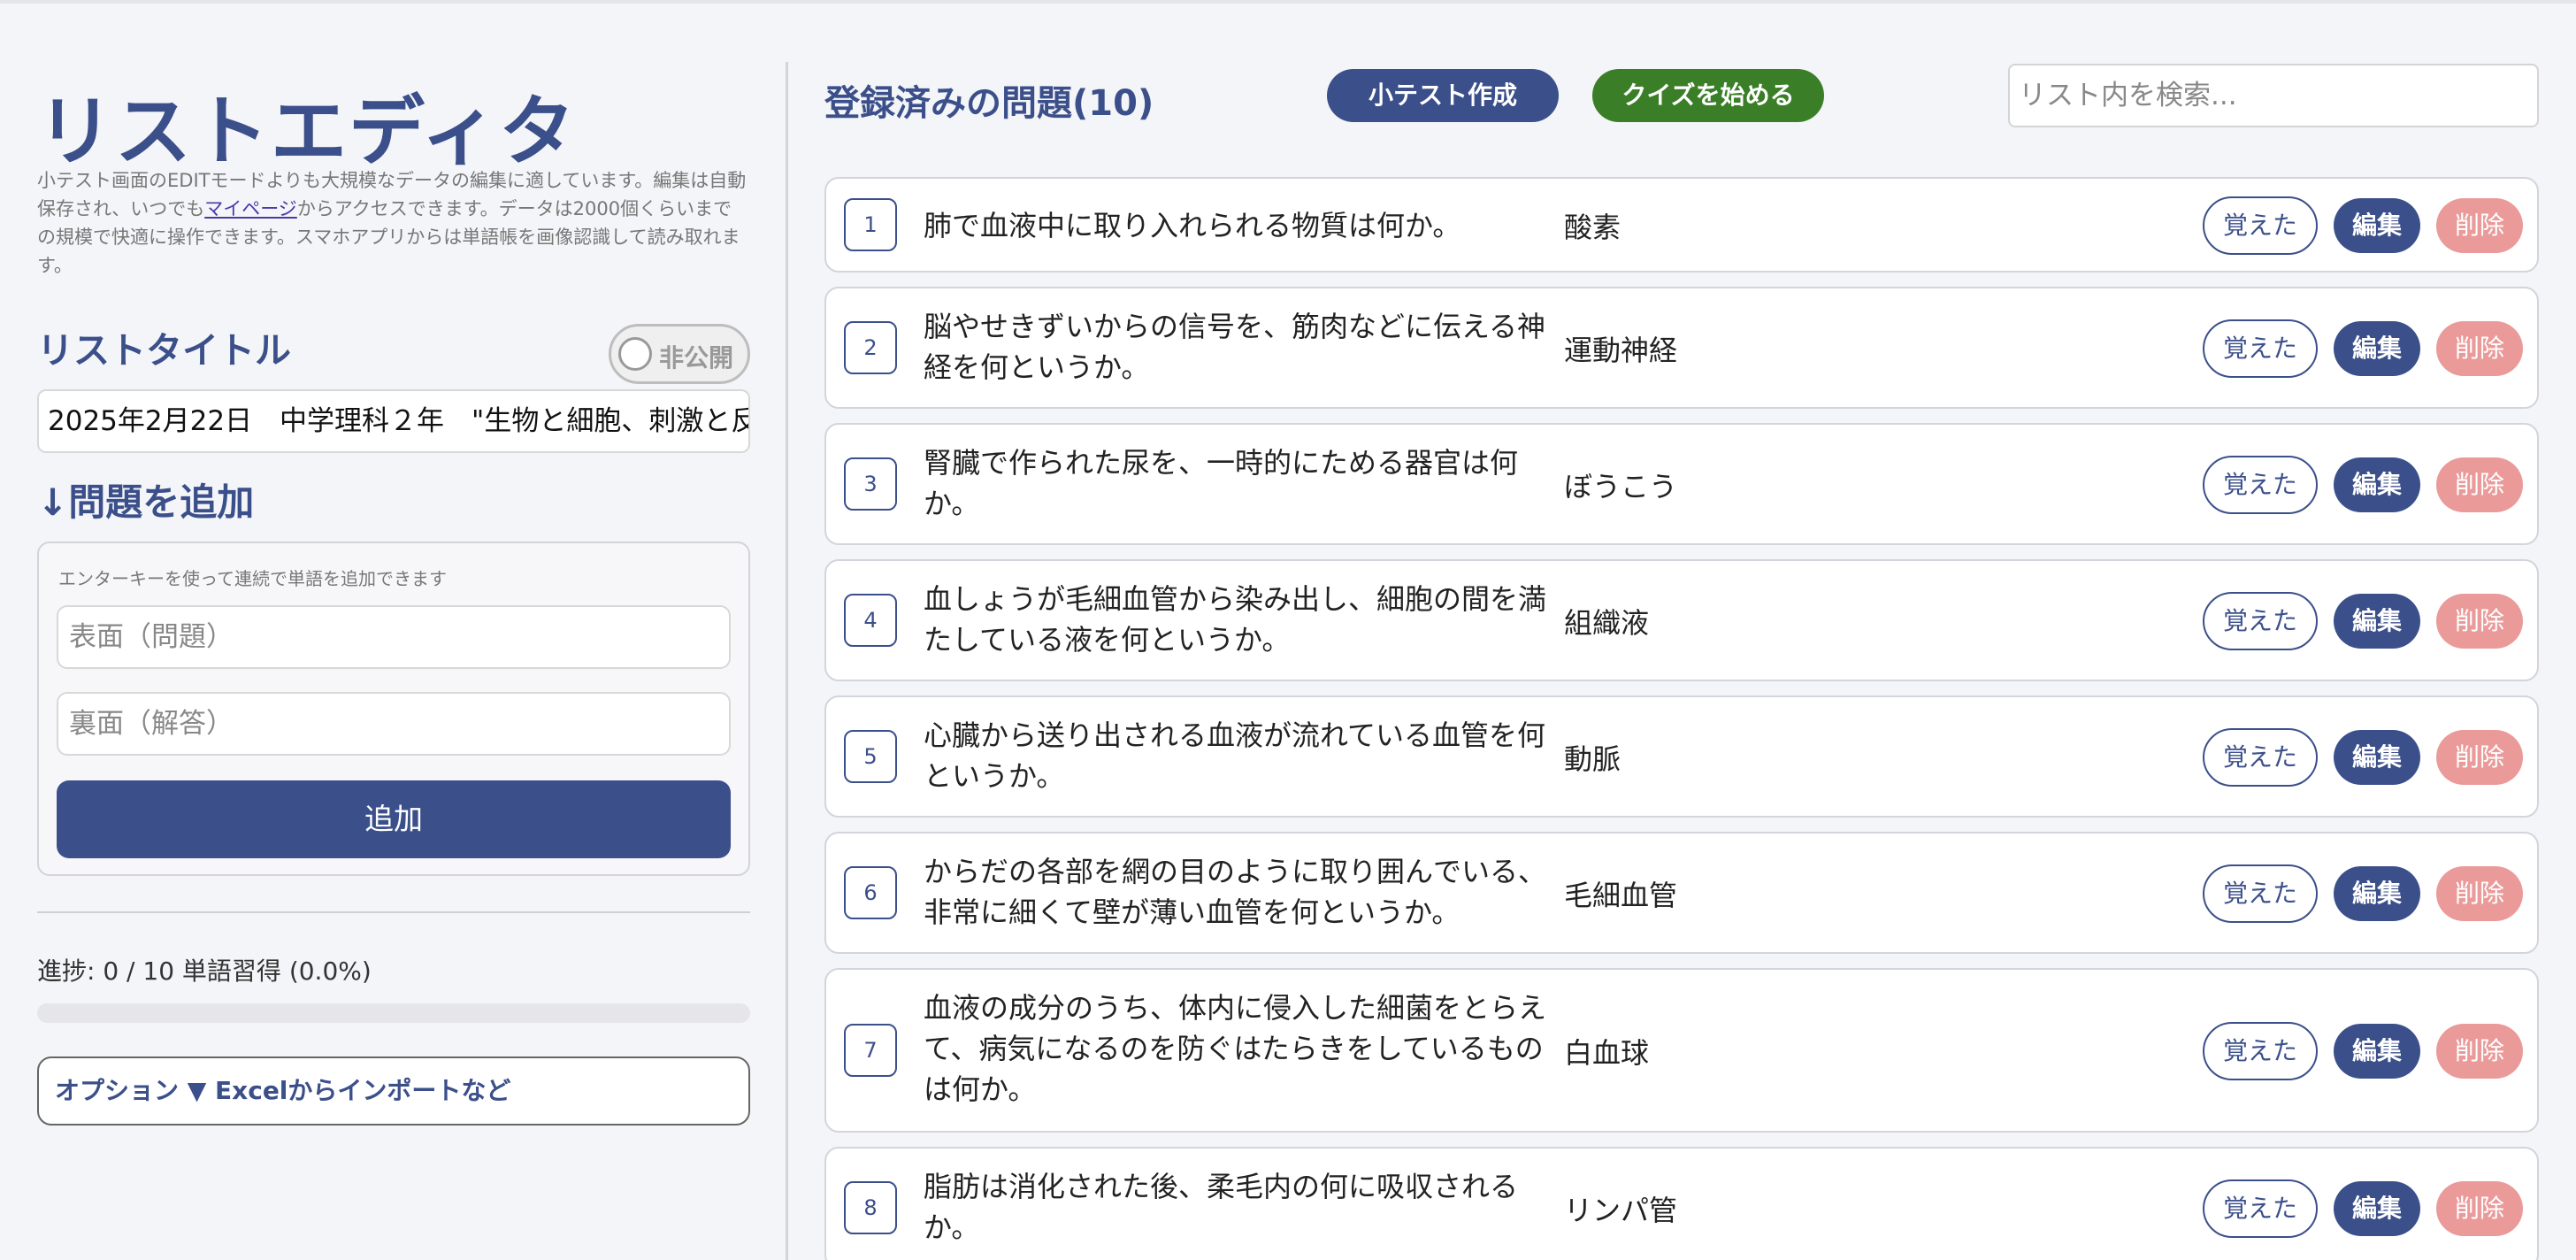  I want to click on answer-text: ぼうこう, so click(1621, 486).